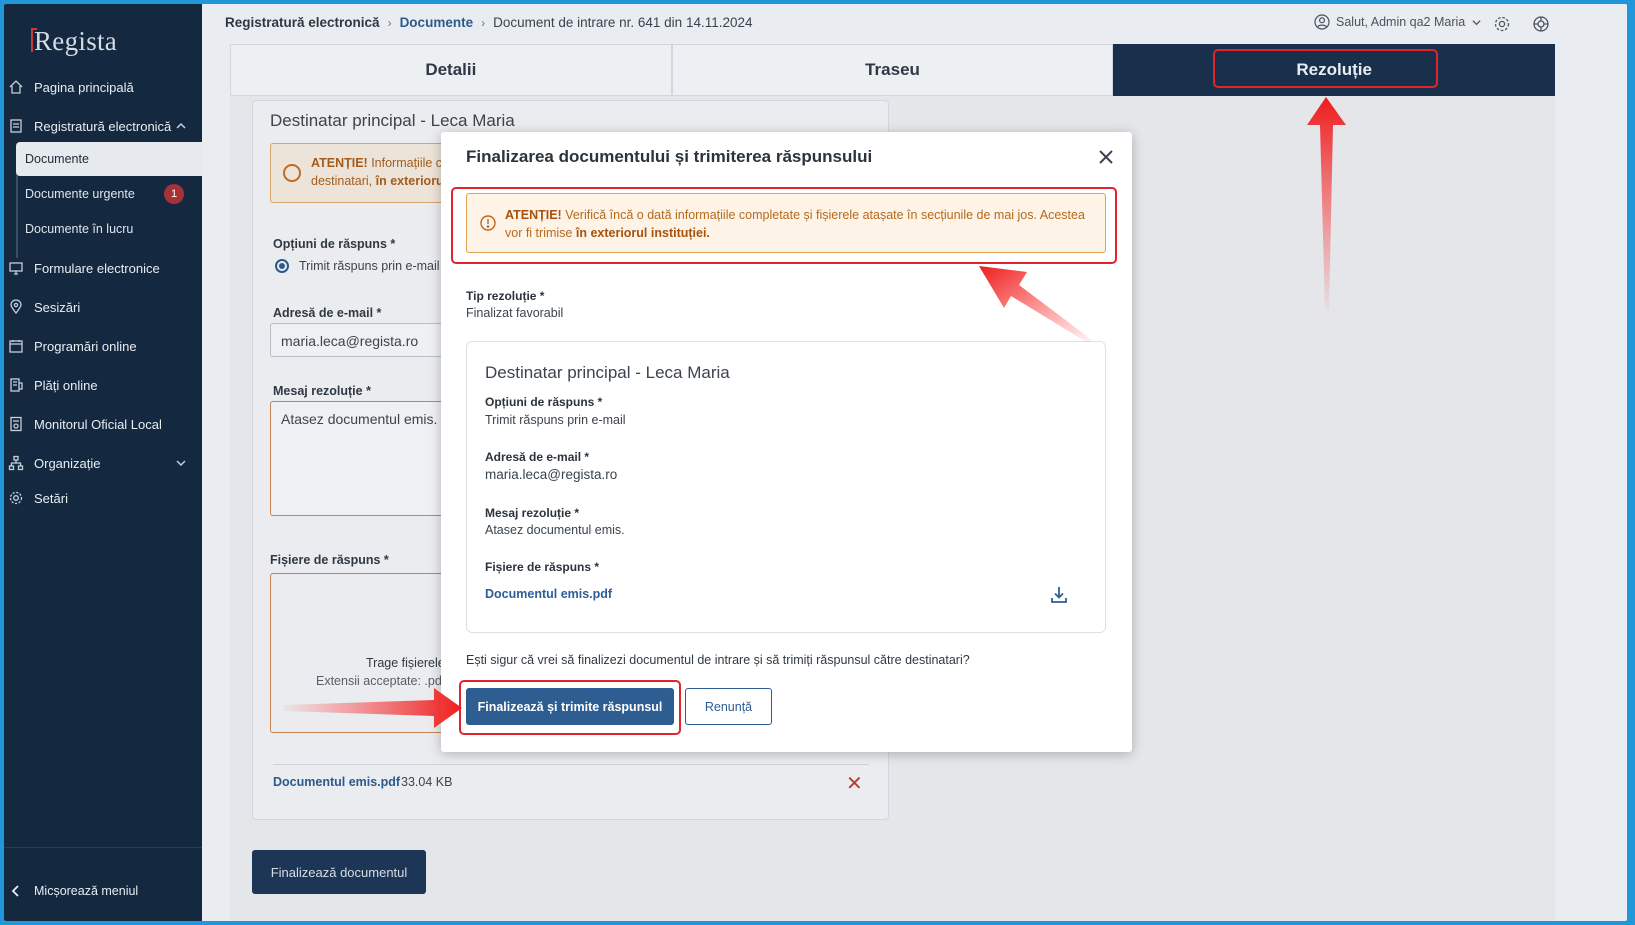 The image size is (1635, 925). I want to click on divider, so click(571, 764).